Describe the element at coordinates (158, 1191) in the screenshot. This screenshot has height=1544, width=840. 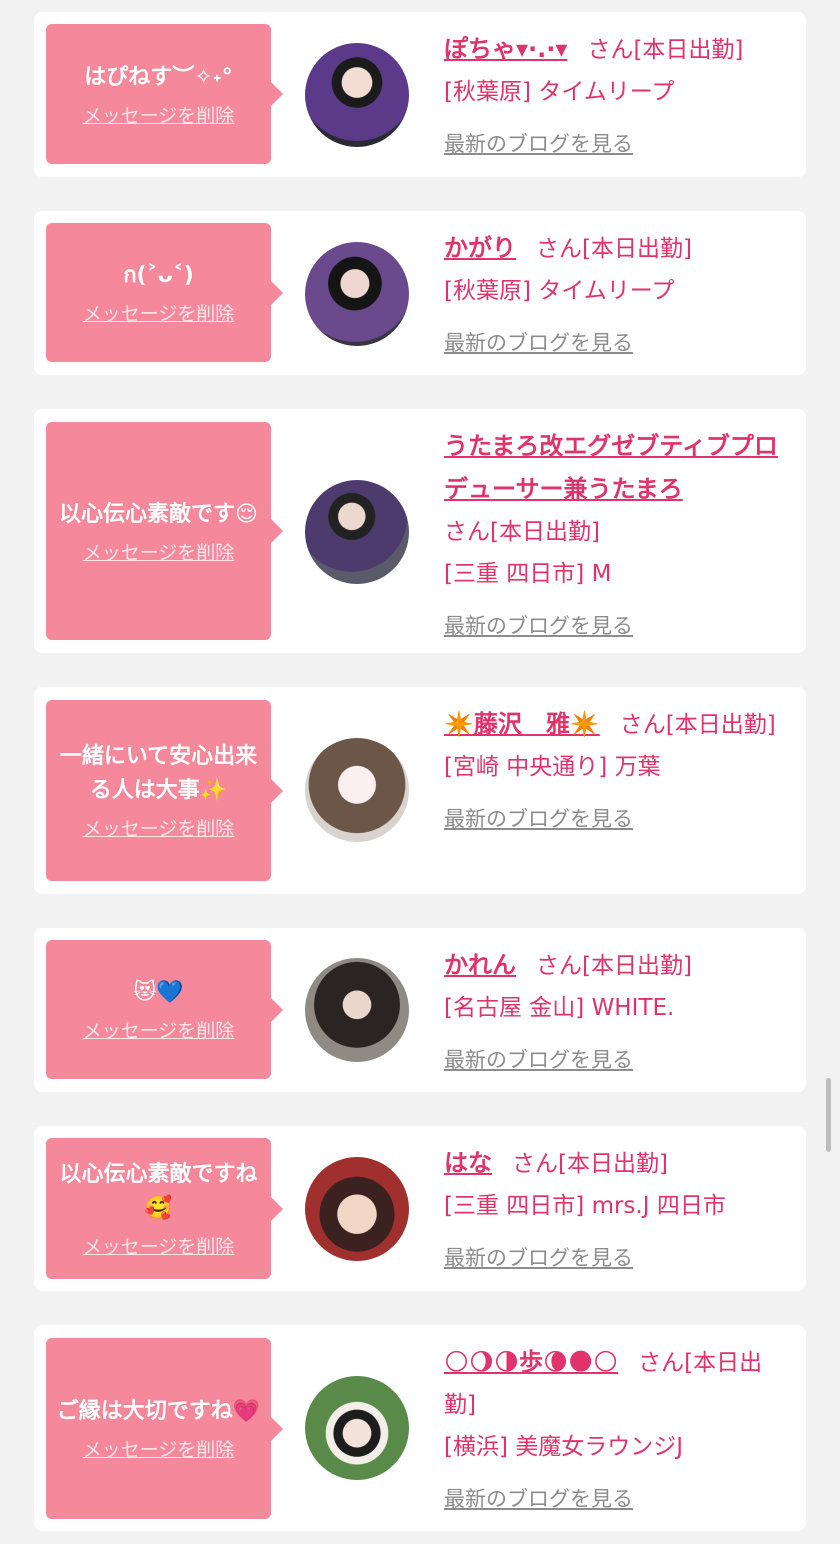
I see `message-text: 以心伝心素敵ですね🥰` at that location.